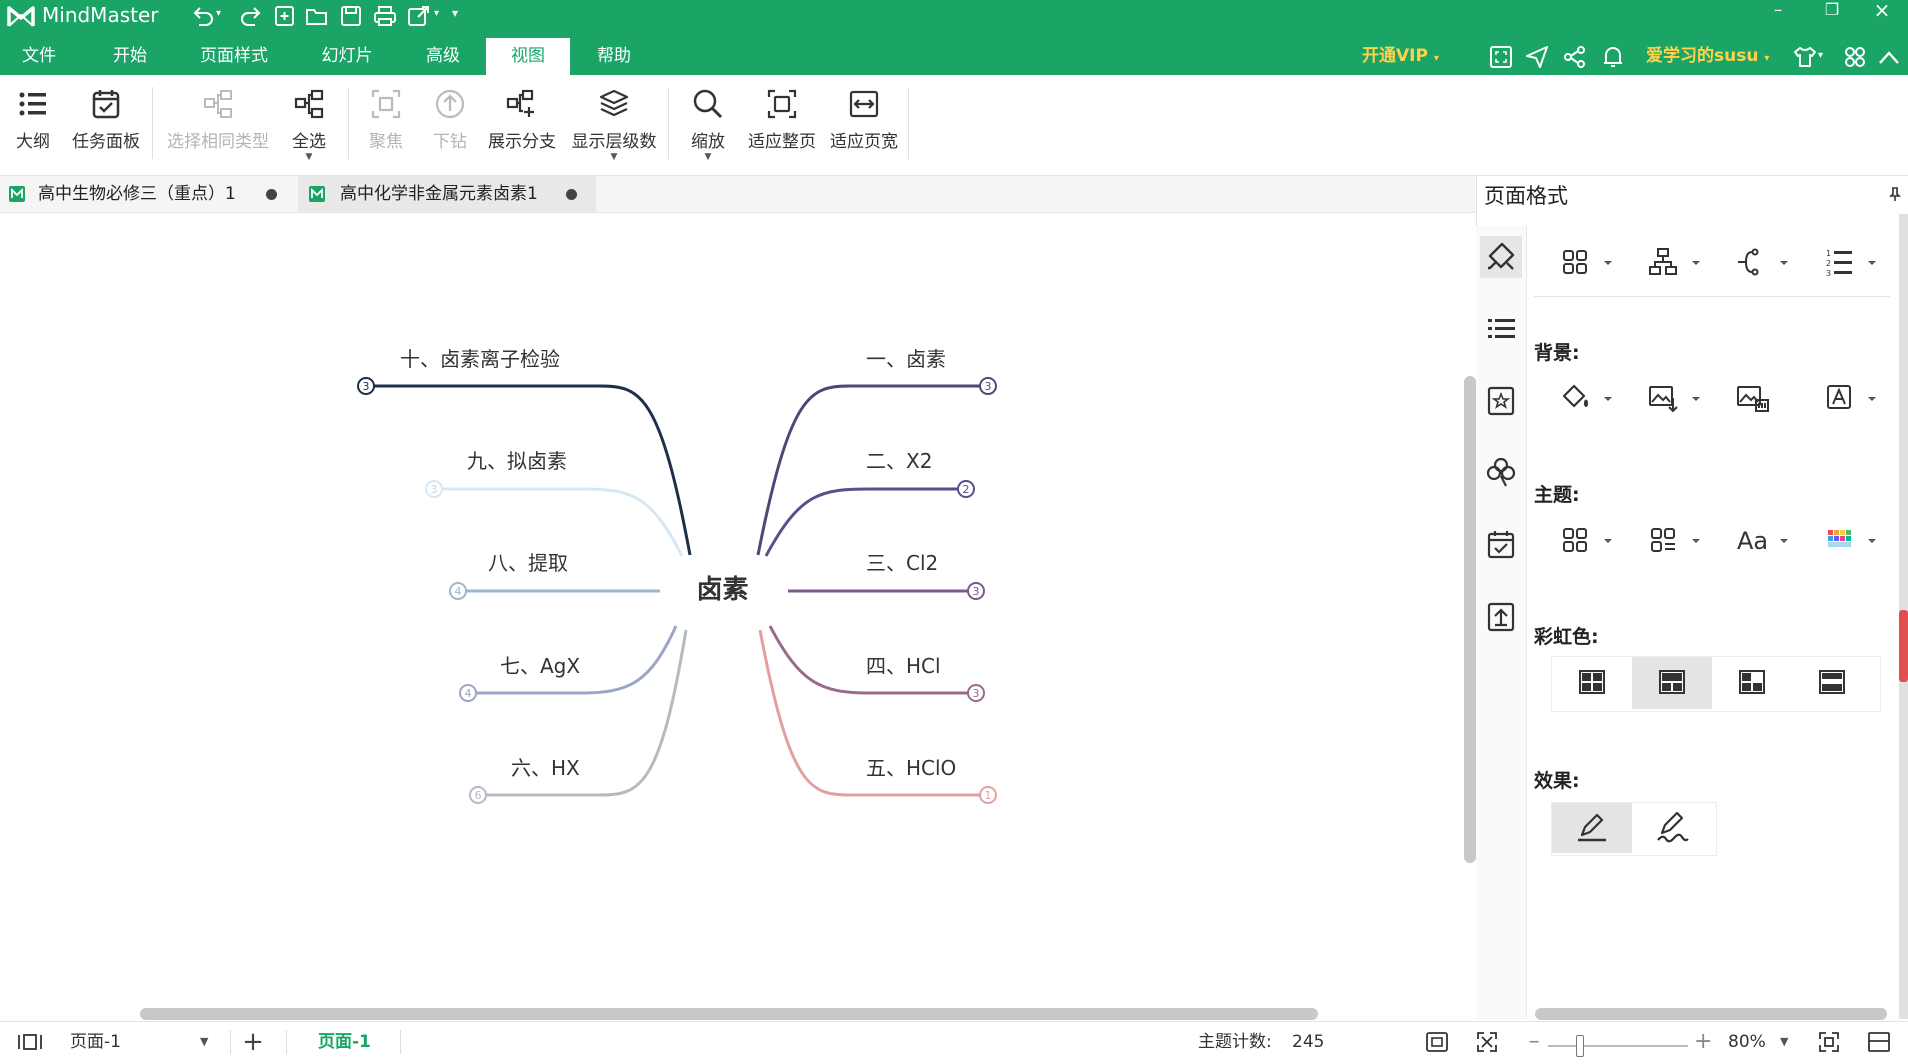 This screenshot has height=1064, width=1908. I want to click on menu-slides: 幻灯片, so click(347, 56).